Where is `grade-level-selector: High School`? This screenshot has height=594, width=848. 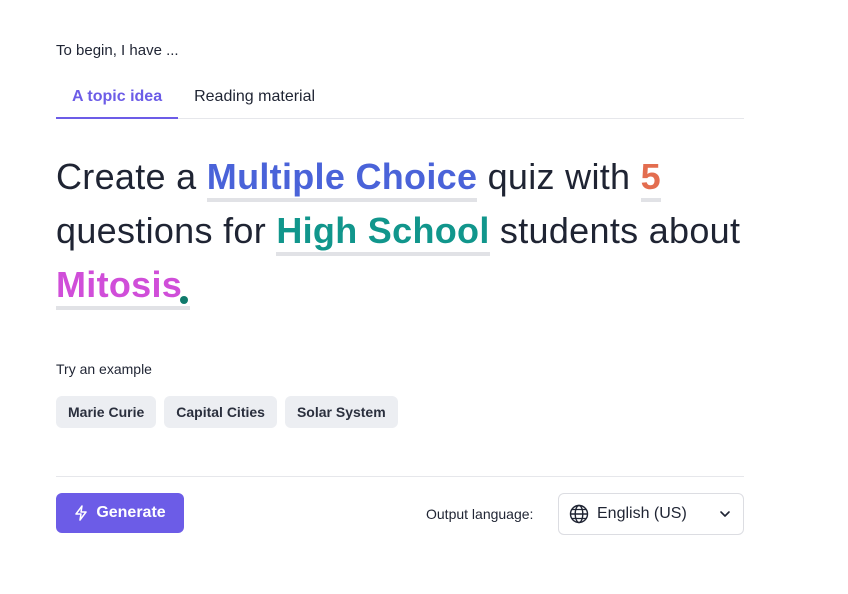
grade-level-selector: High School is located at coordinates (383, 233).